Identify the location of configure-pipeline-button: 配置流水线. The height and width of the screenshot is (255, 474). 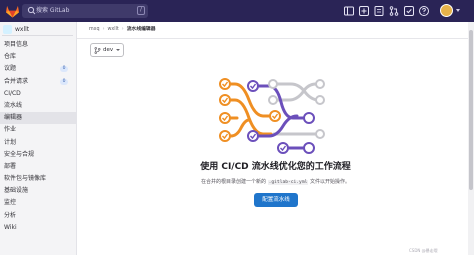
(276, 200).